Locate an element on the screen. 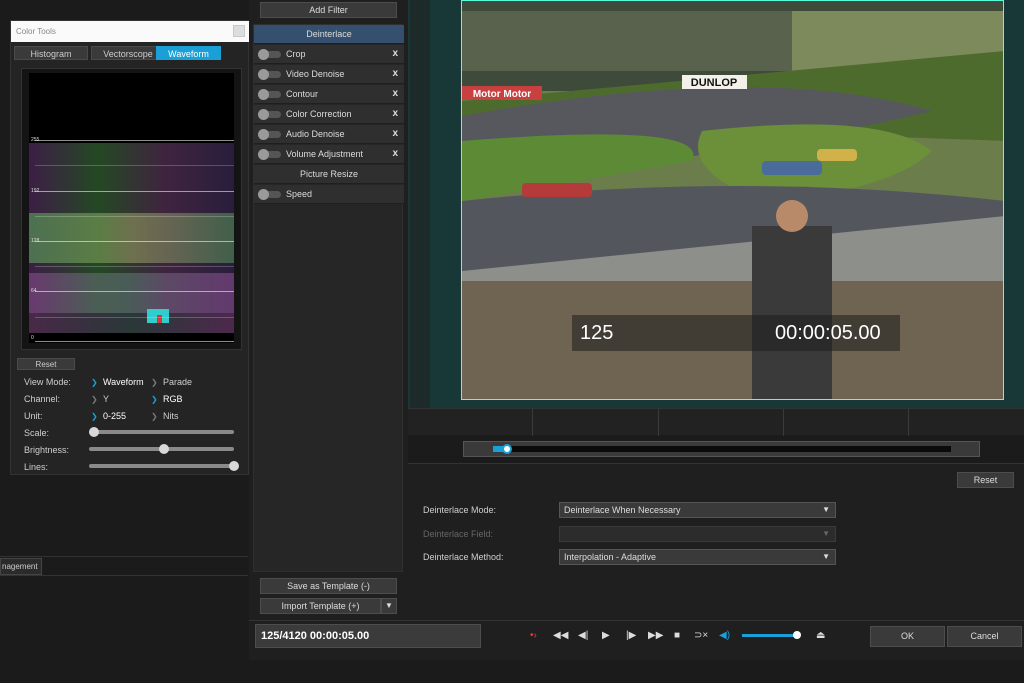 This screenshot has height=683, width=1024. frame-number-overlay: 125 is located at coordinates (597, 333).